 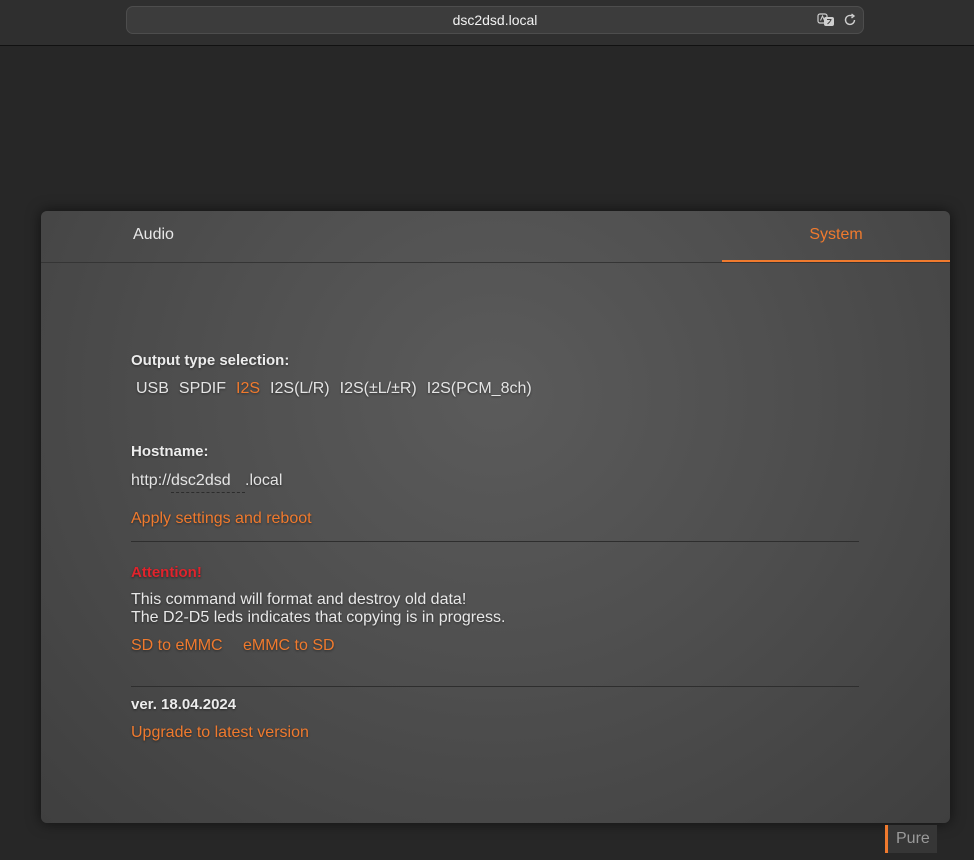 What do you see at coordinates (479, 389) in the screenshot?
I see `output-option-i2s-pcm-8ch: I2S(PCM_8ch)` at bounding box center [479, 389].